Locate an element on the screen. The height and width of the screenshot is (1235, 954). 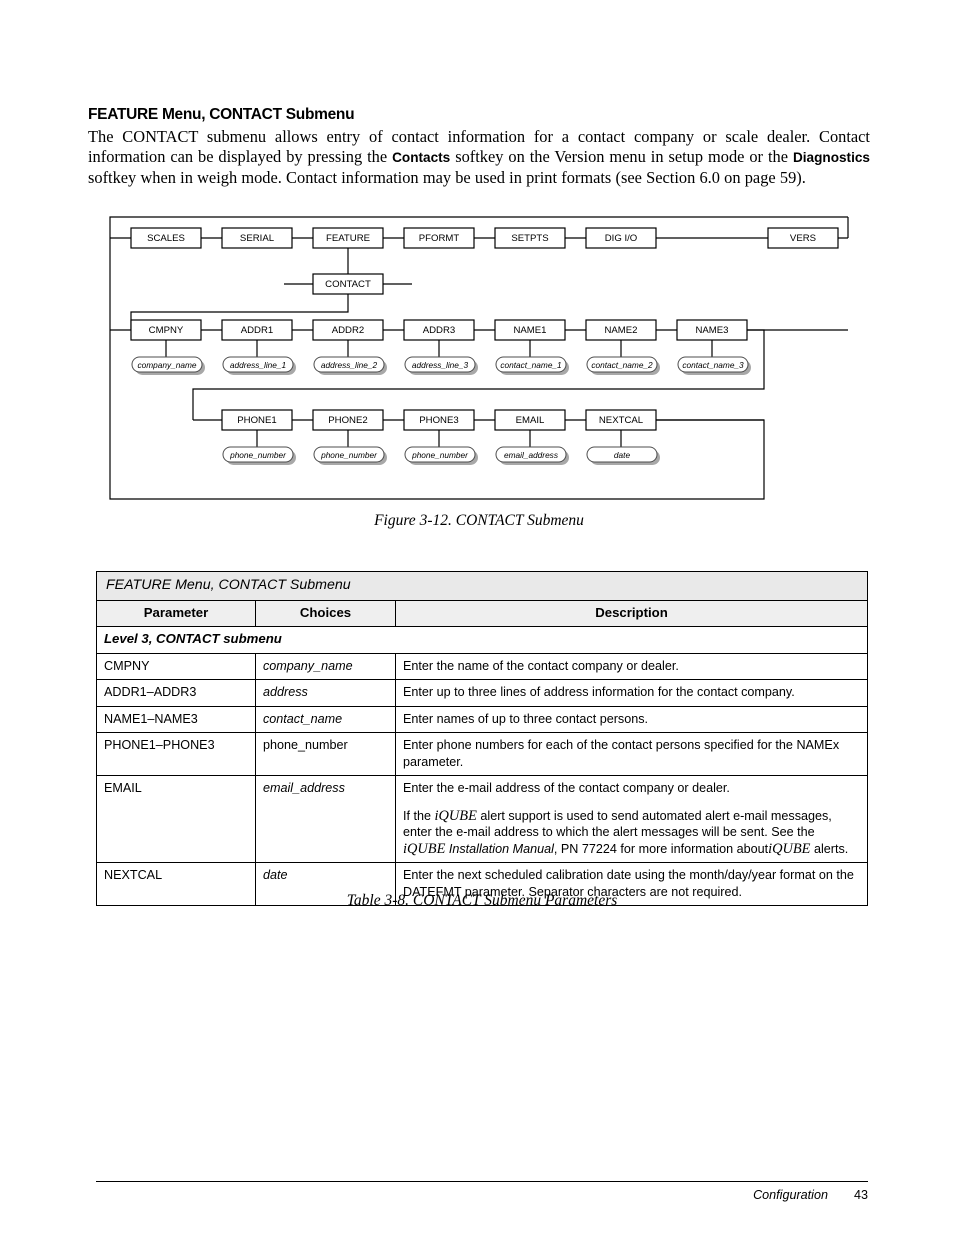
value-label: address_line_1 is located at coordinates (258, 365).